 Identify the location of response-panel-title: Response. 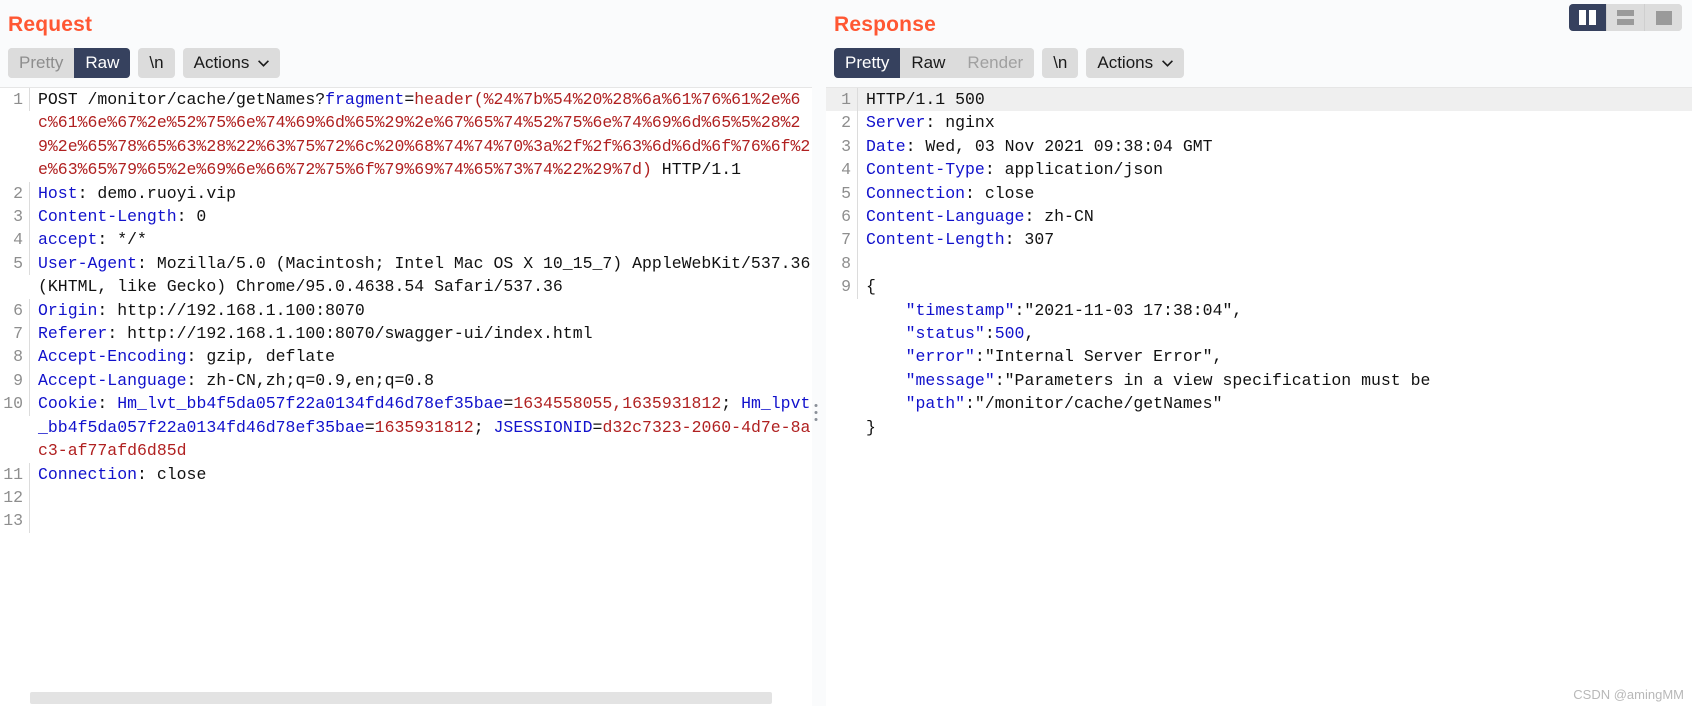
(885, 24).